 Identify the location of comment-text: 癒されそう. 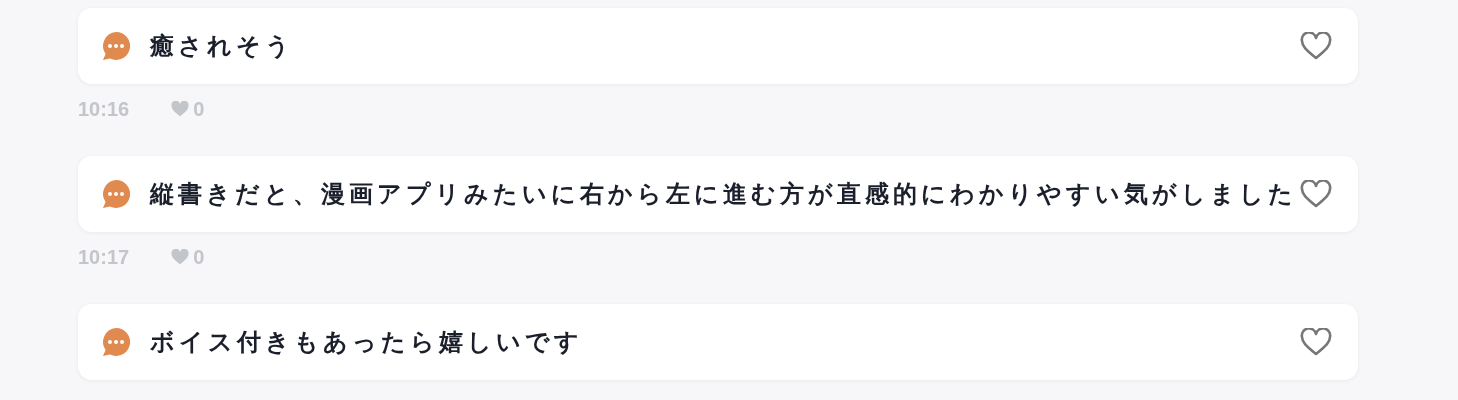
(222, 46).